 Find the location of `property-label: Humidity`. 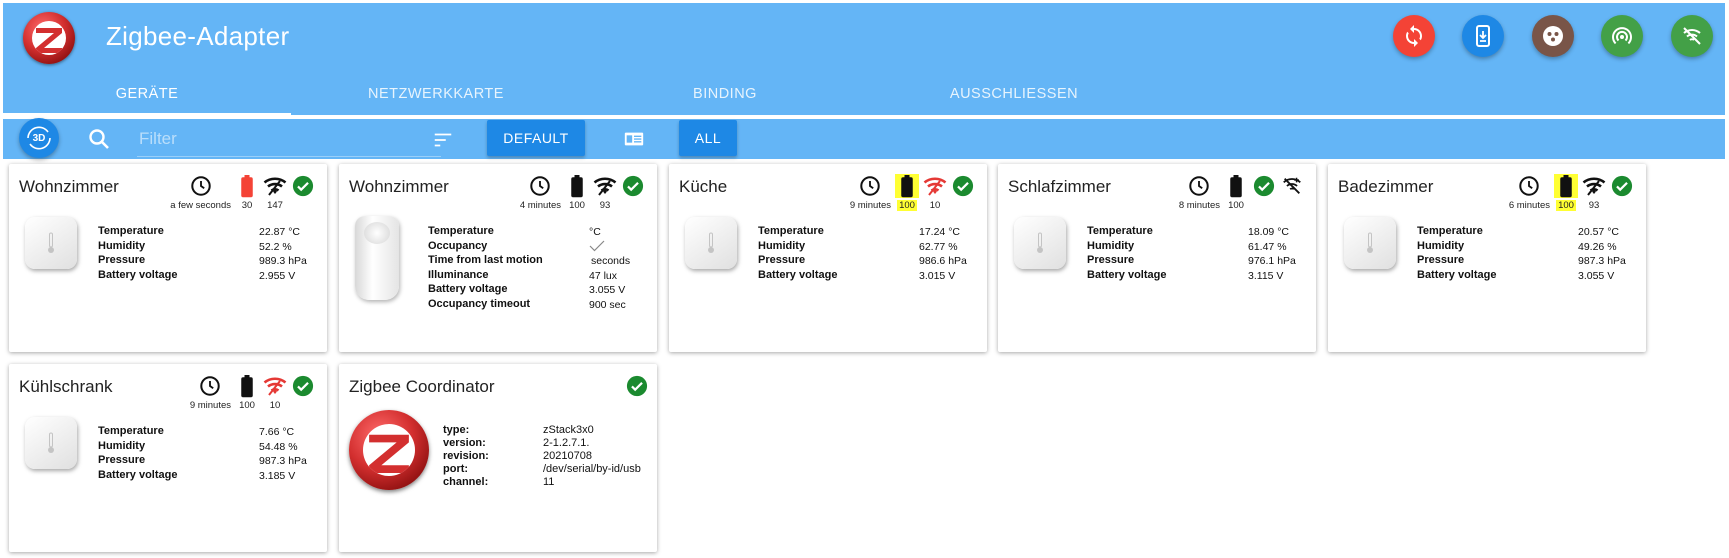

property-label: Humidity is located at coordinates (1441, 245).